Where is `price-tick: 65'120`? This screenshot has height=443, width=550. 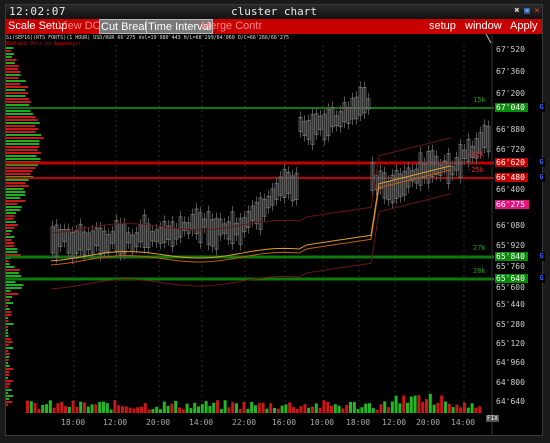
price-tick: 65'120 is located at coordinates (510, 343).